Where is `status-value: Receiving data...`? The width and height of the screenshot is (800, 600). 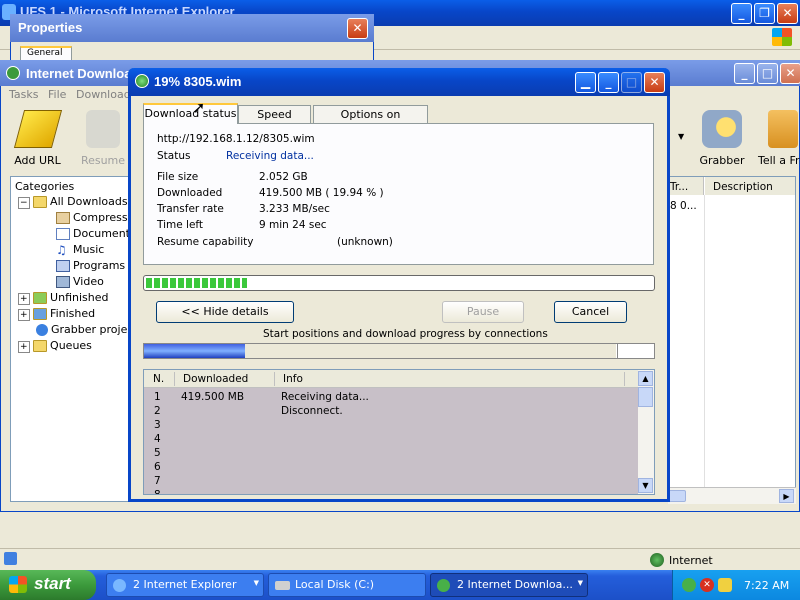
status-value: Receiving data... is located at coordinates (270, 156).